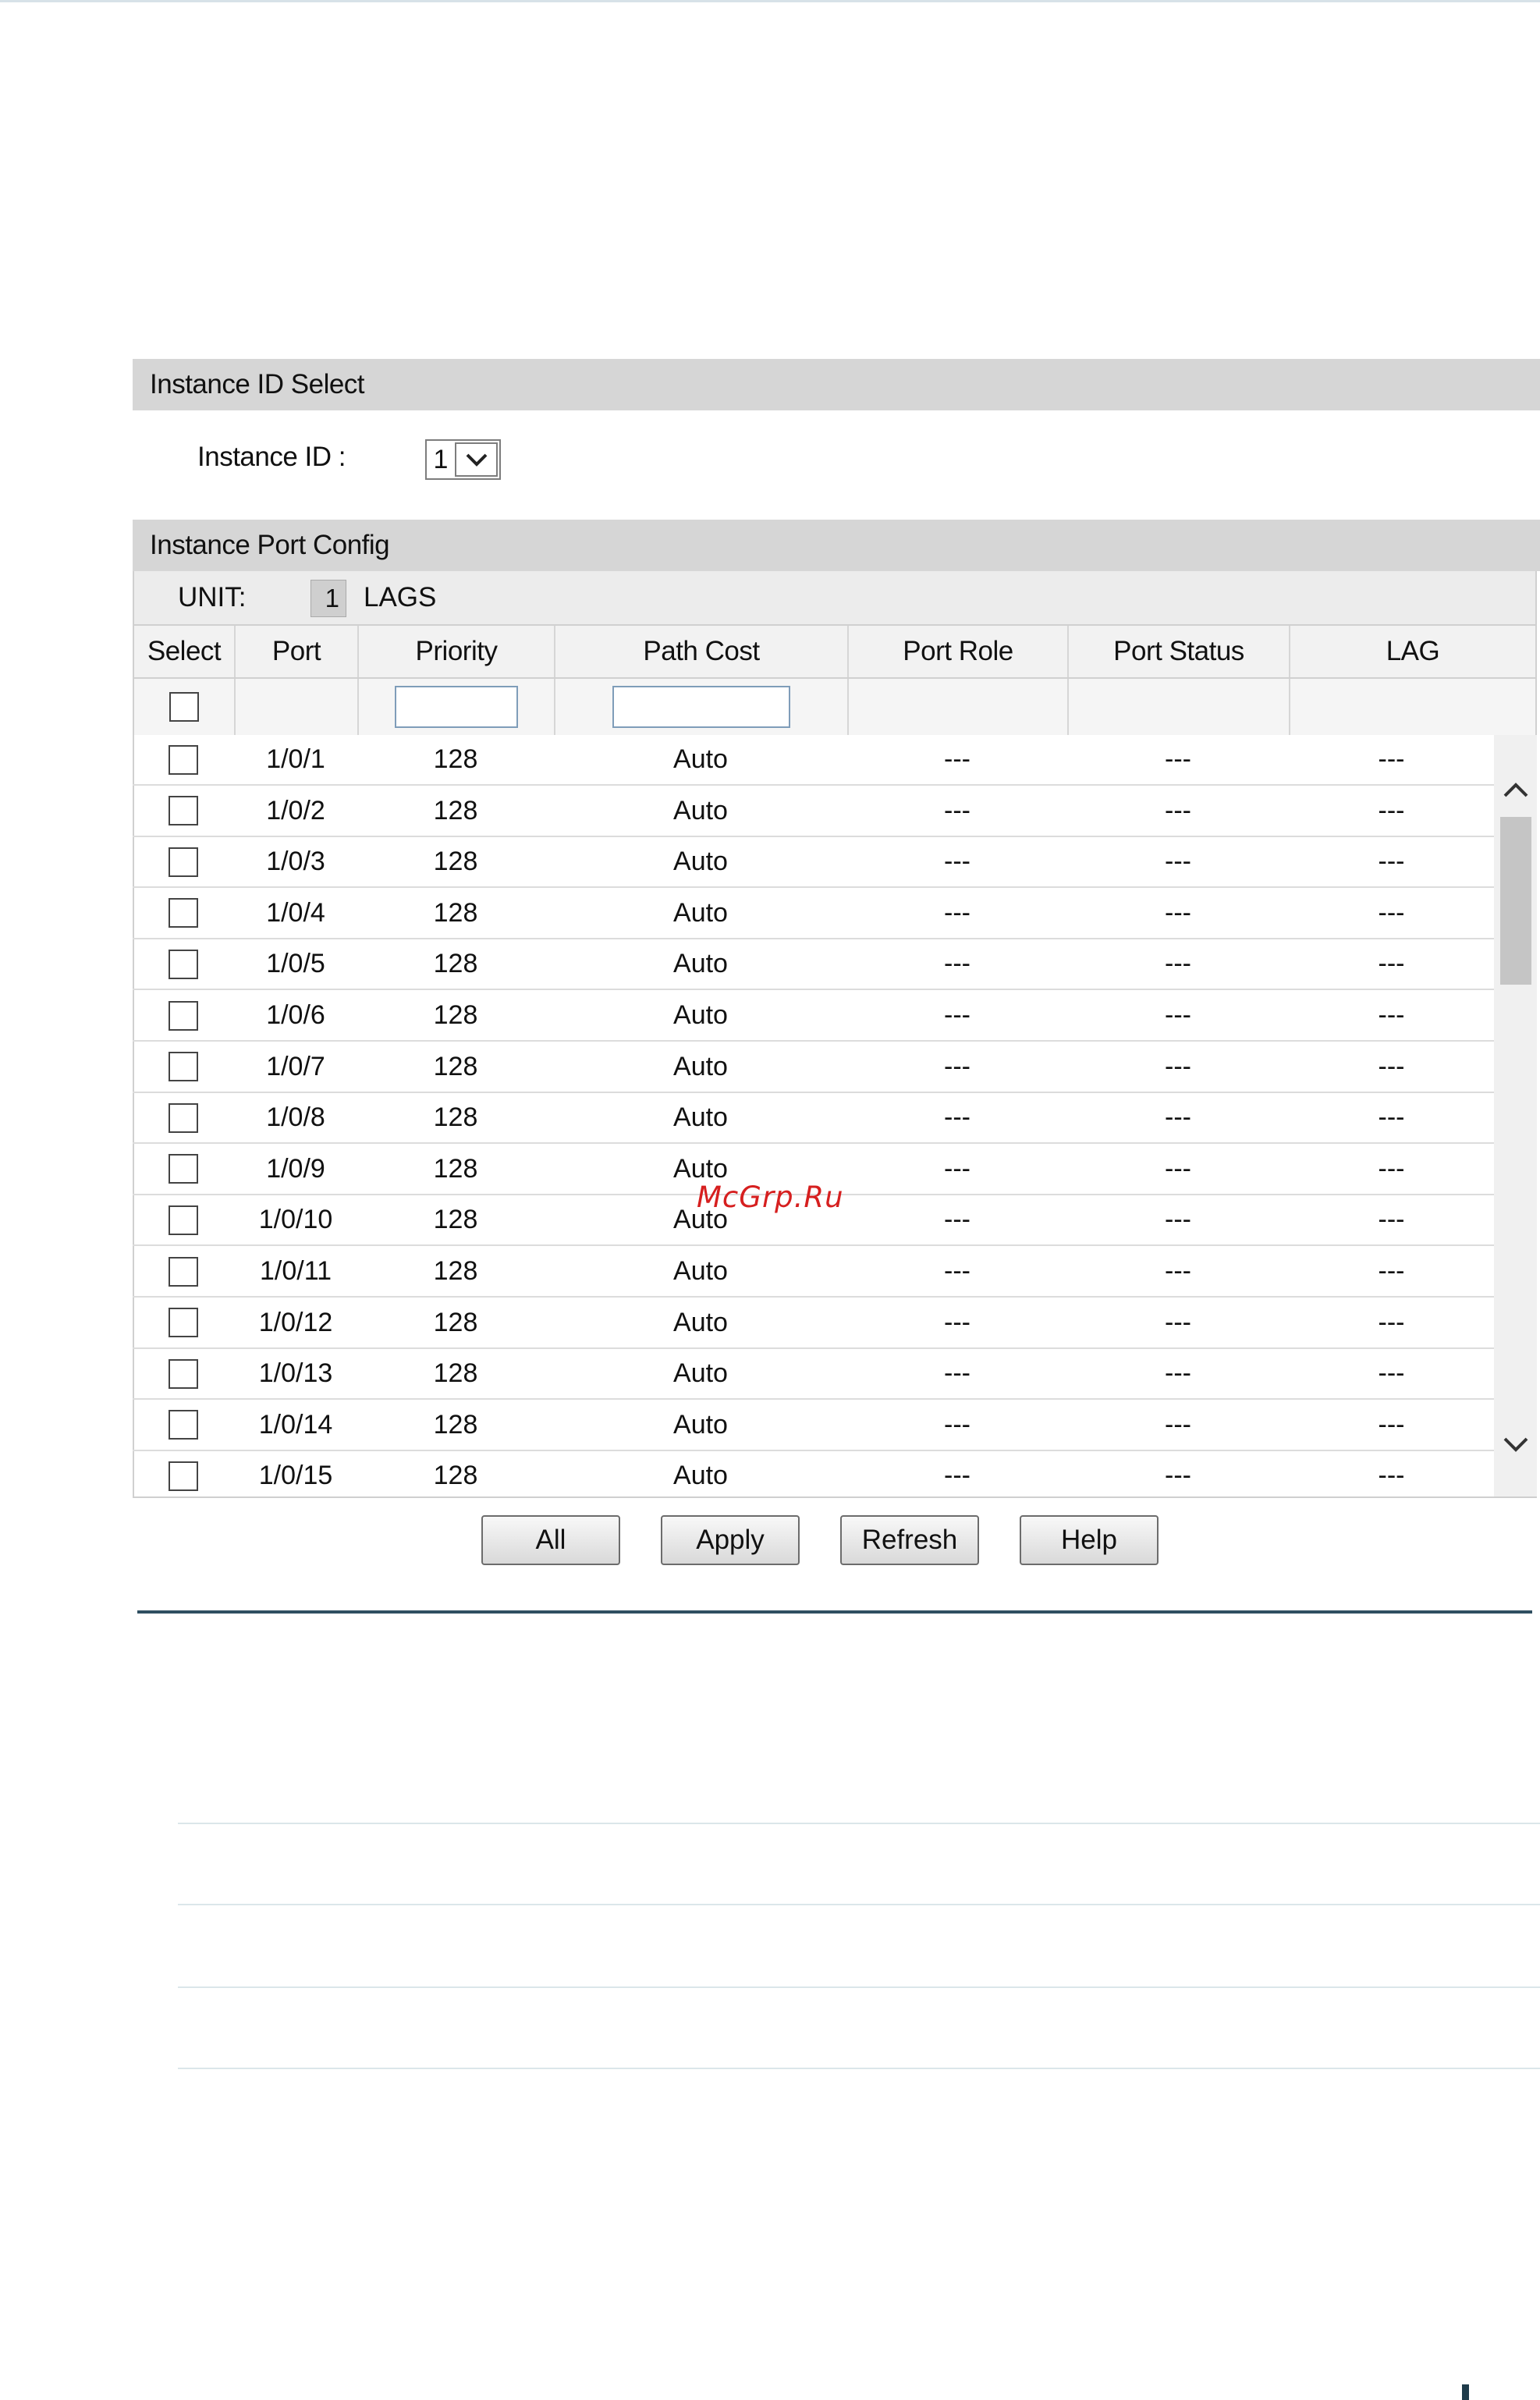  What do you see at coordinates (1515, 901) in the screenshot?
I see `scrollbar-thumb` at bounding box center [1515, 901].